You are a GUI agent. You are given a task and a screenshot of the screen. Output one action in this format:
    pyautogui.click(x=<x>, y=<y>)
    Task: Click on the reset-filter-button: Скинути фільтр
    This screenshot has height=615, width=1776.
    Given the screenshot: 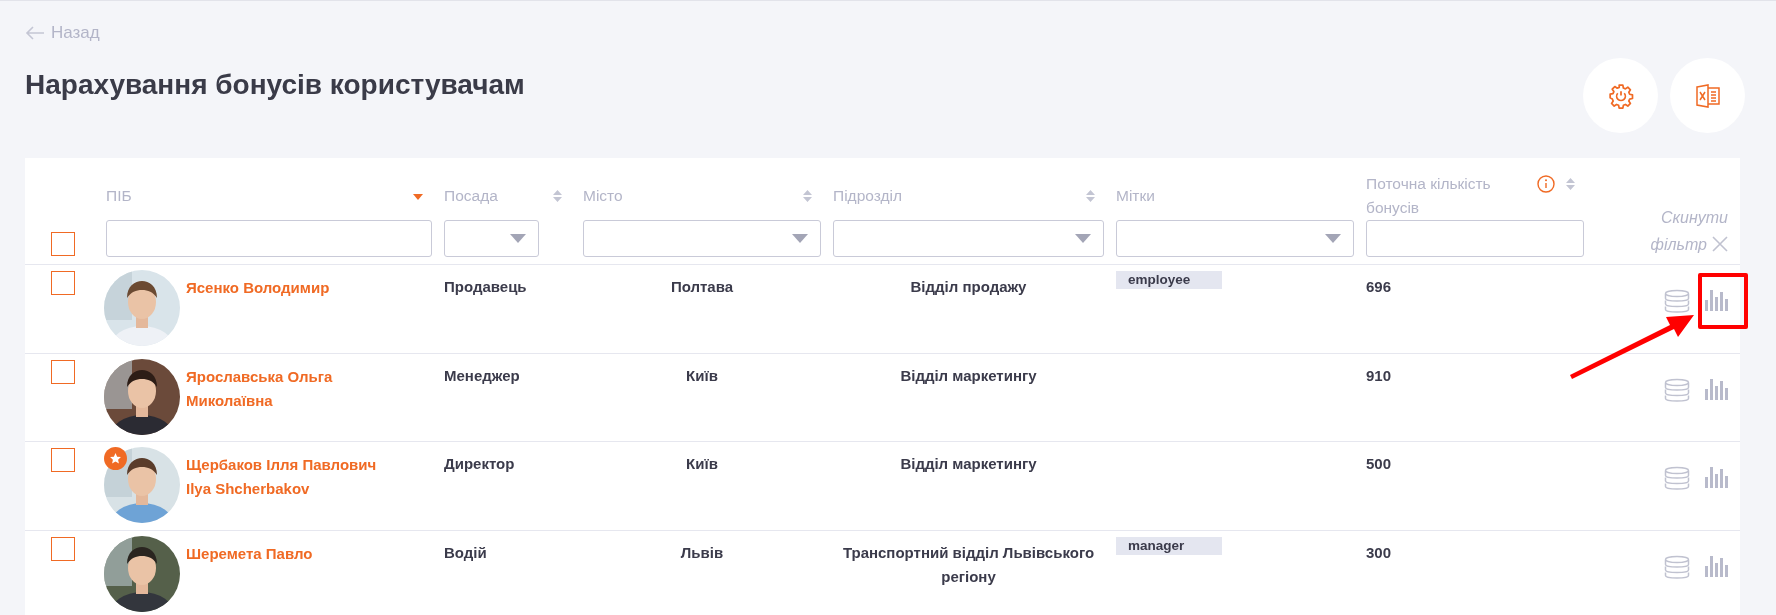 What is the action you would take?
    pyautogui.click(x=1686, y=231)
    